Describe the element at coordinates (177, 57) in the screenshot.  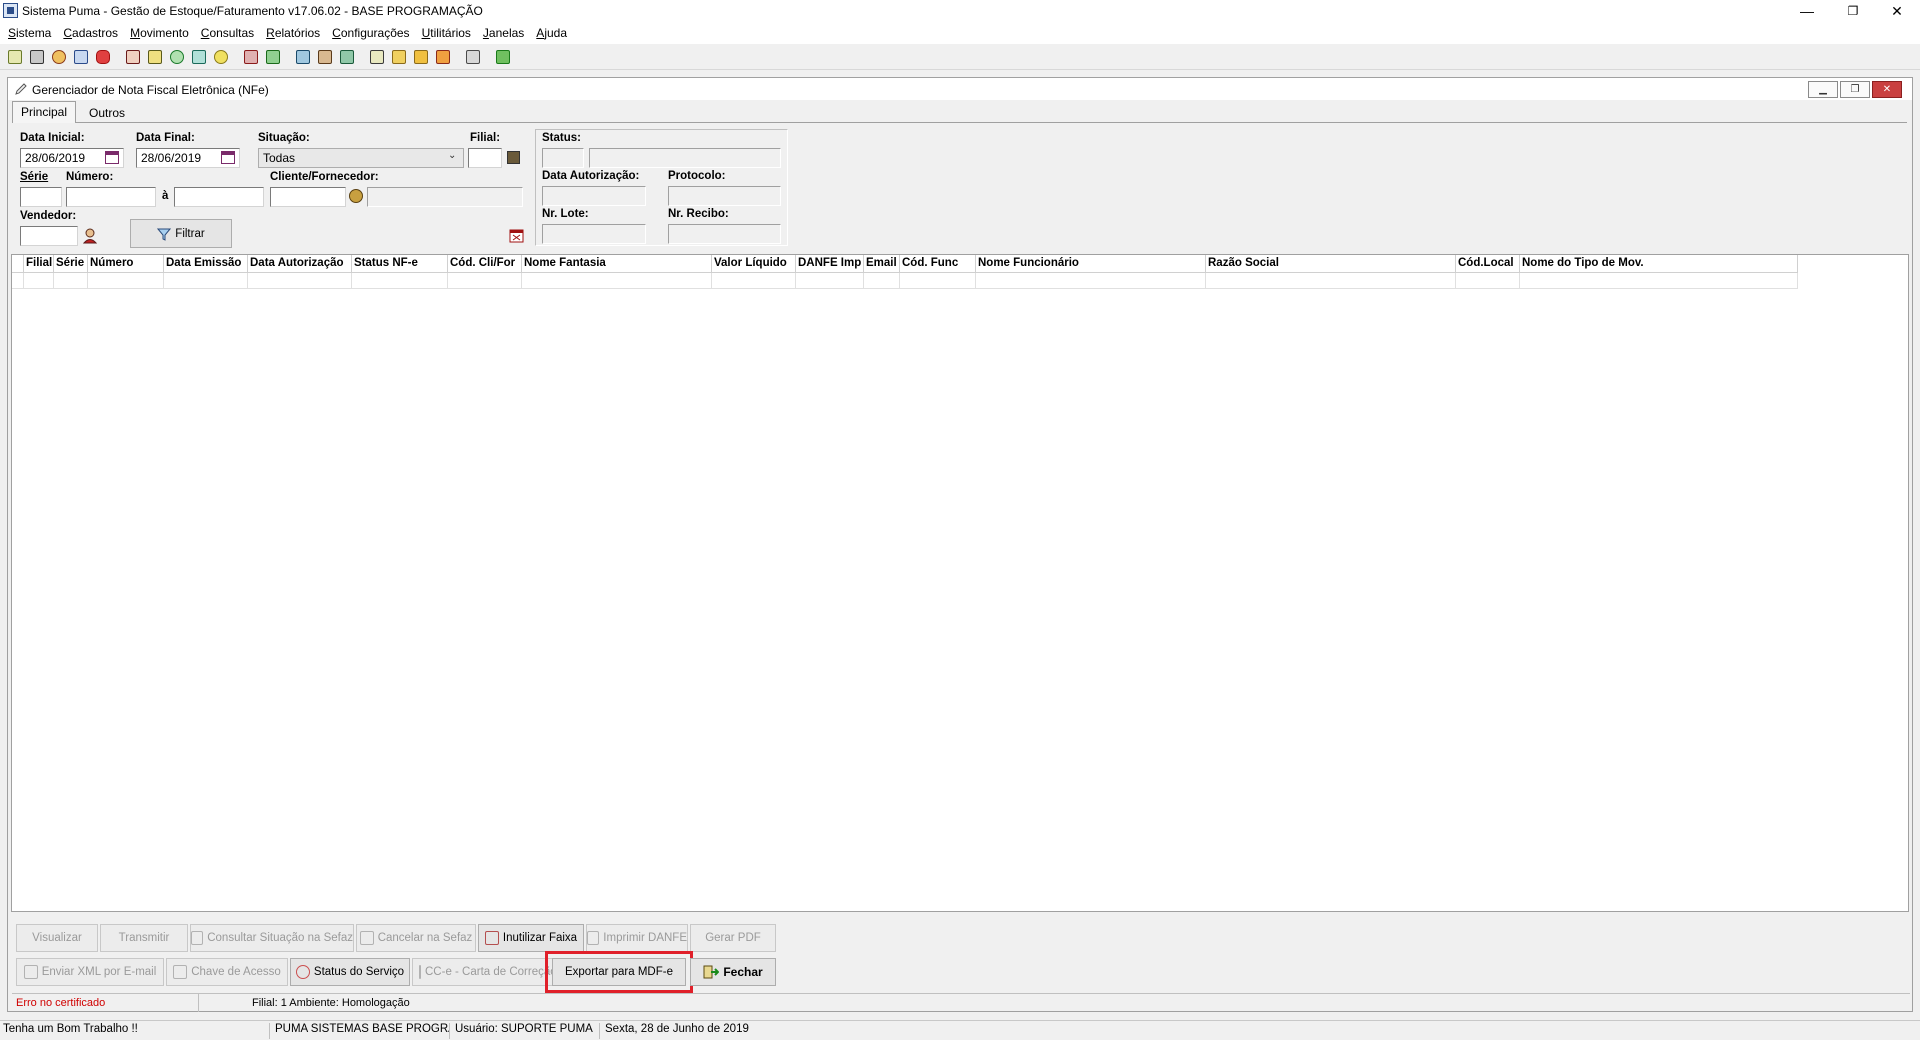
I see `toolbar-refresh-icon` at that location.